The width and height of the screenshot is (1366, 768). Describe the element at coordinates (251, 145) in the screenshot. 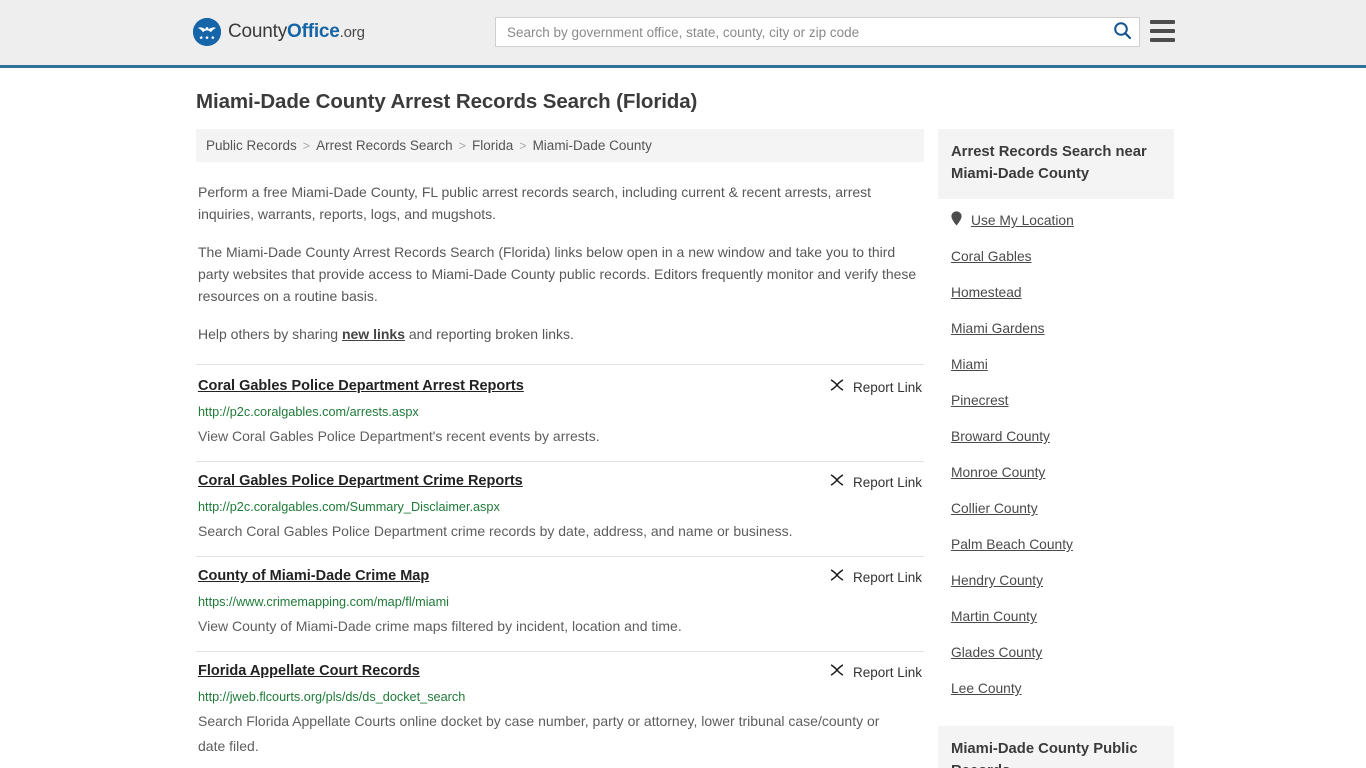

I see `breadcrumb-item-public-records: Public Records` at that location.